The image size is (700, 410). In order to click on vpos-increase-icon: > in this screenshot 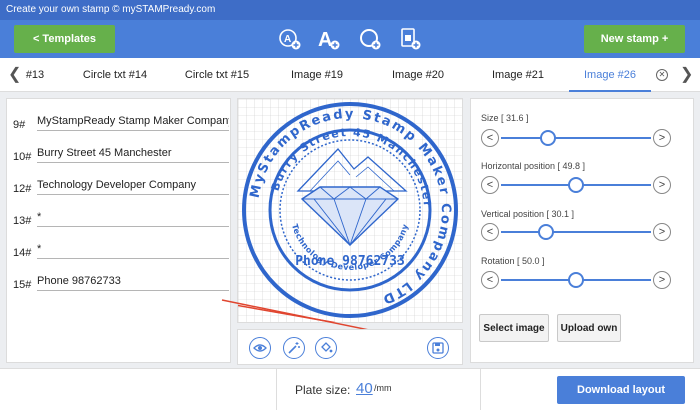, I will do `click(662, 232)`.